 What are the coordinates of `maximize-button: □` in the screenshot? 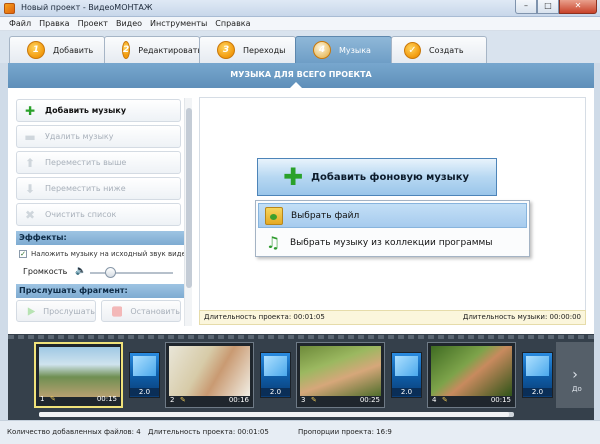 It's located at (548, 7).